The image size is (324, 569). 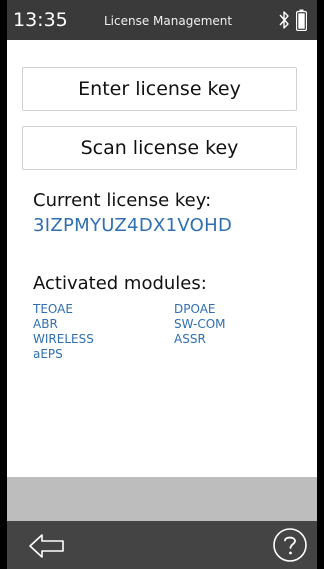 I want to click on module-aeps: aEPS, so click(x=48, y=354).